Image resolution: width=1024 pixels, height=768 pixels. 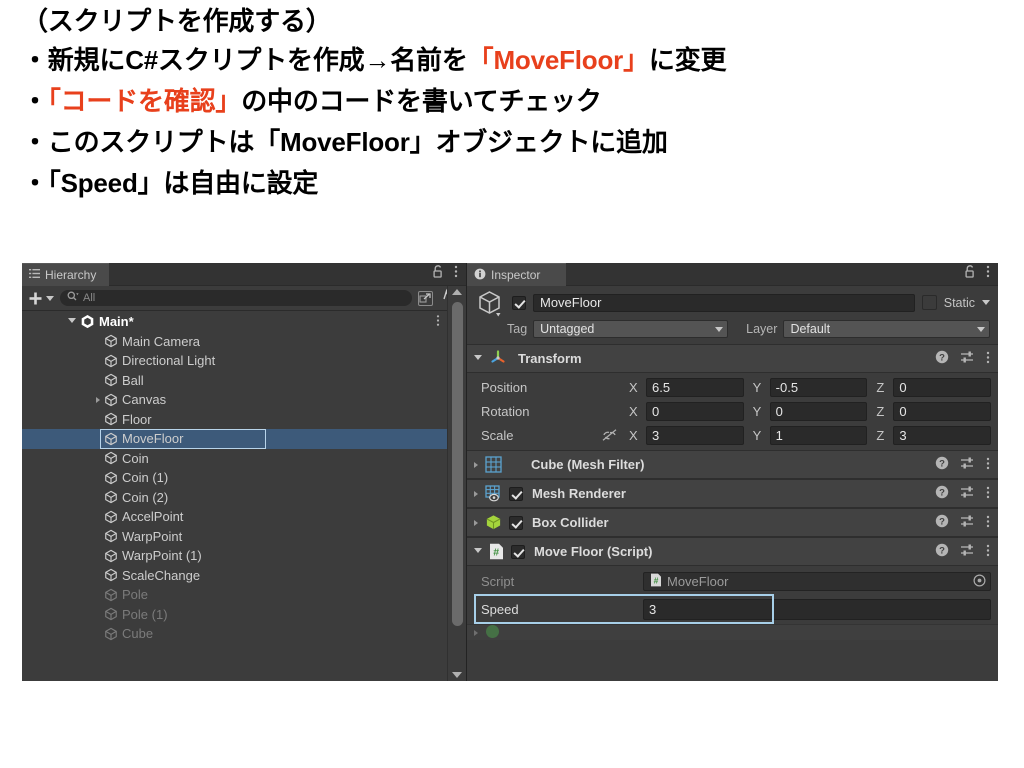 I want to click on hierarchy-item-canvas: Canvas, so click(x=244, y=400).